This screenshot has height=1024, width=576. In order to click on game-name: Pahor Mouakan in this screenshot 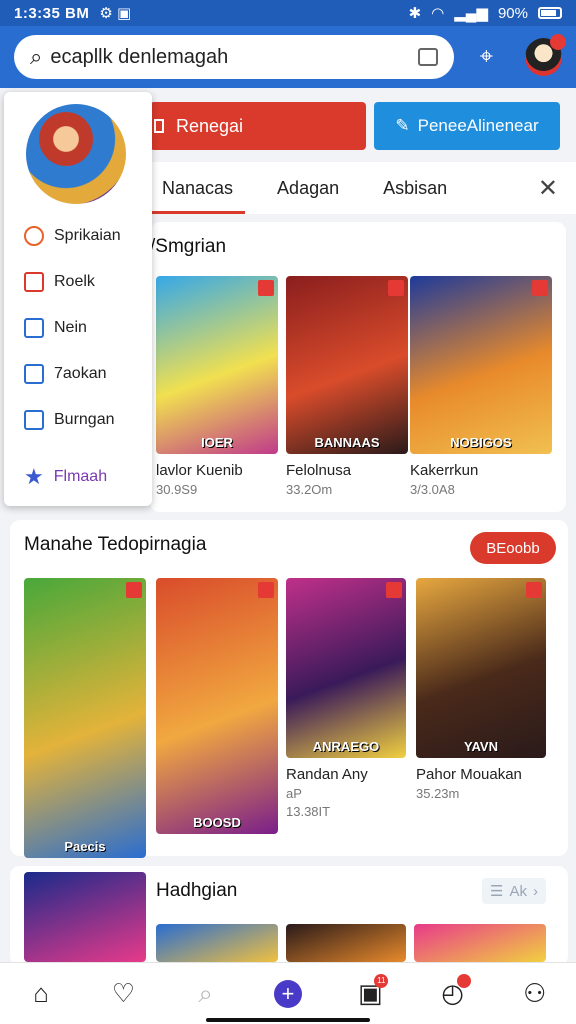, I will do `click(469, 774)`.